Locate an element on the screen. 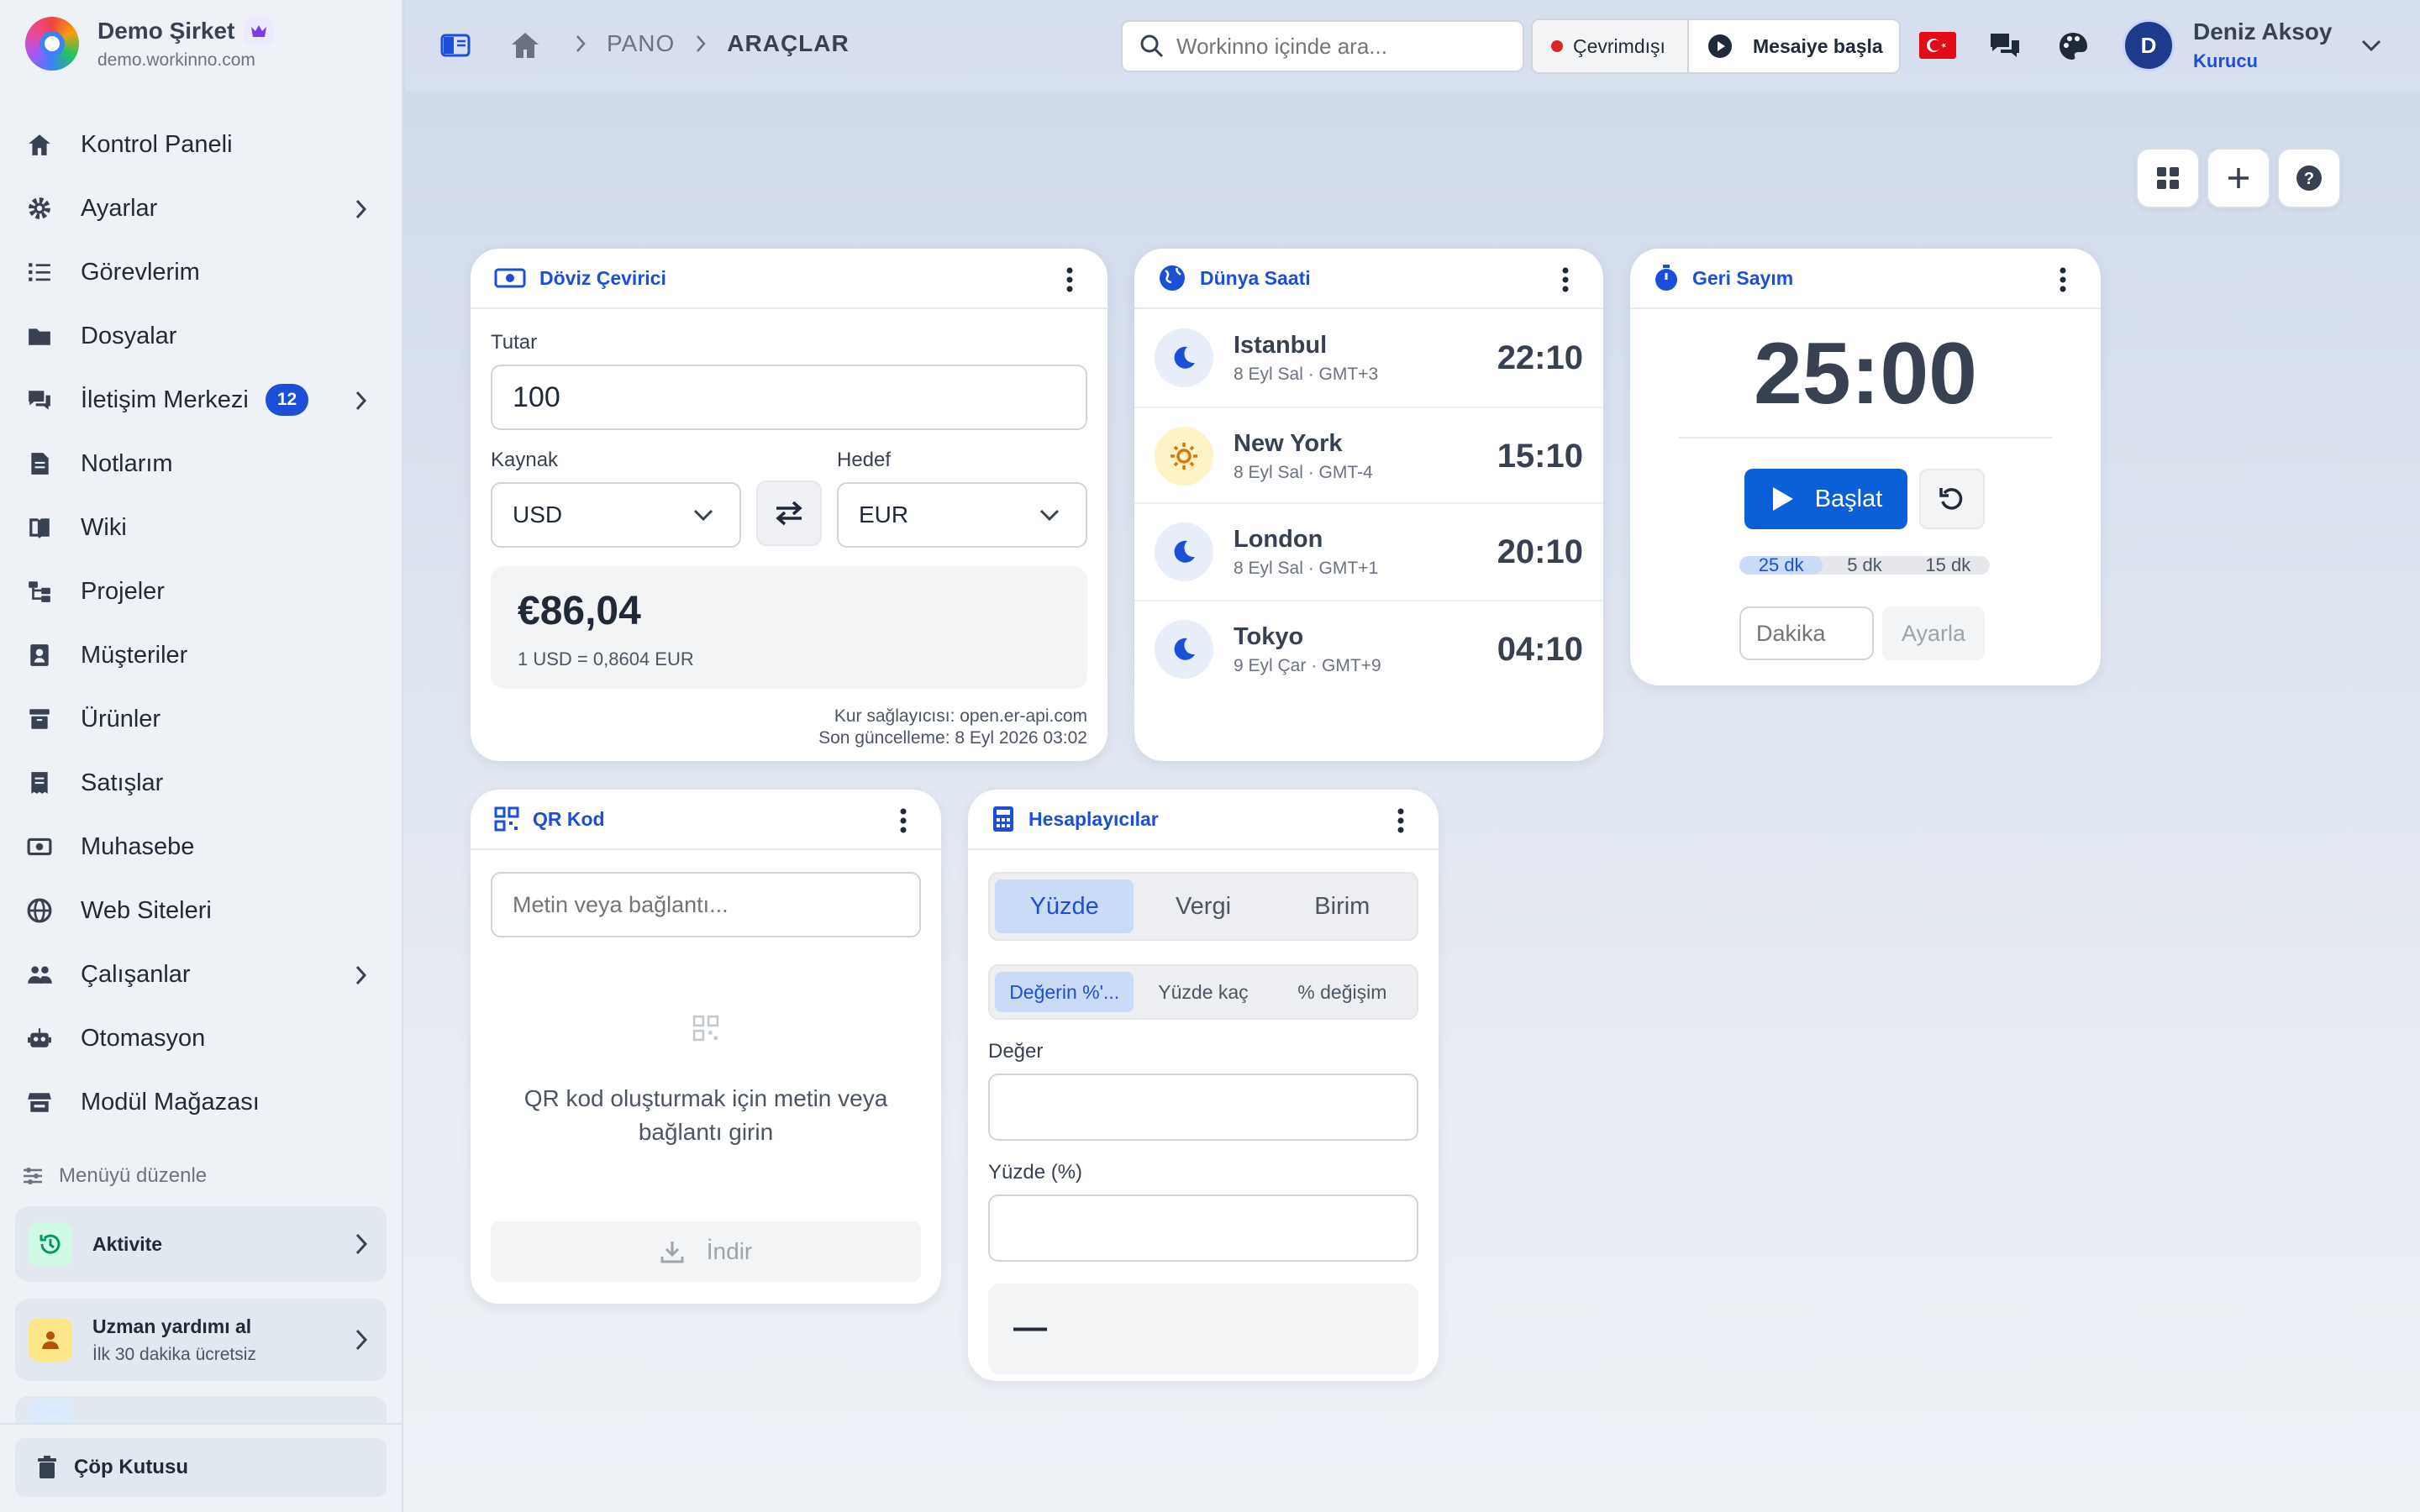 This screenshot has height=1512, width=2420. sidebar-item: Modül Mağazası is located at coordinates (202, 1102).